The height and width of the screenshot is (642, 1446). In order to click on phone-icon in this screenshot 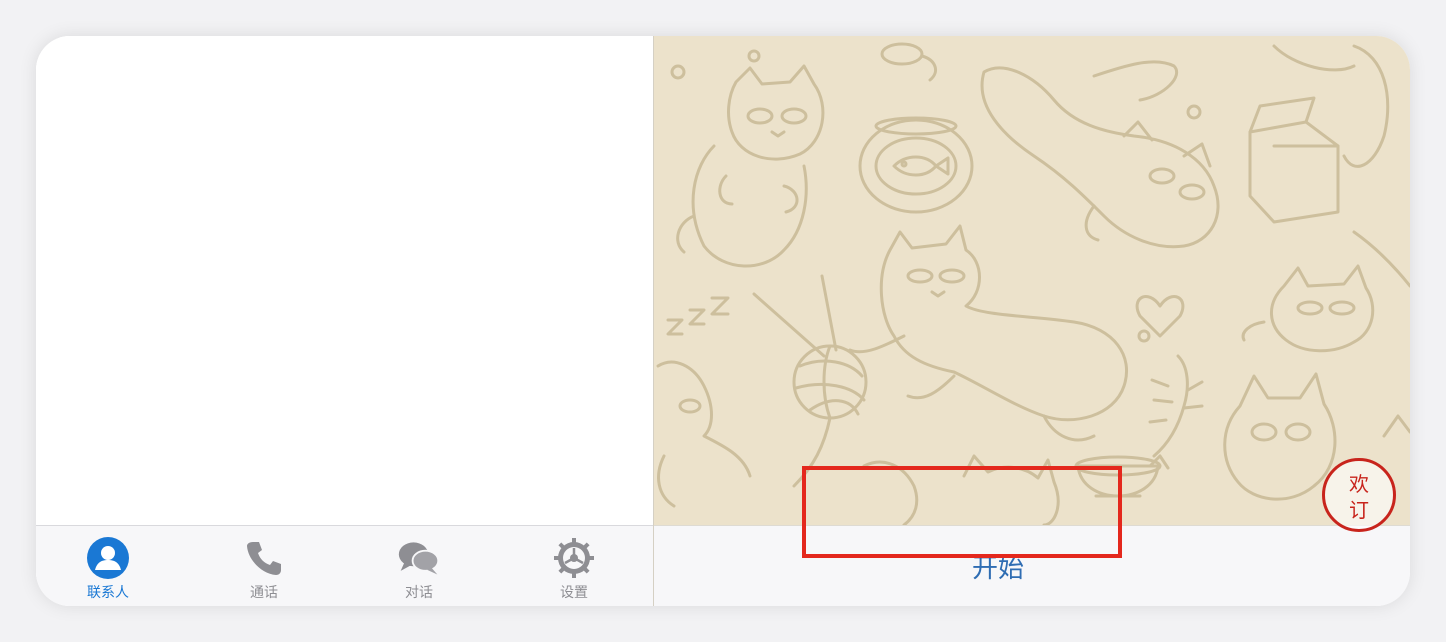, I will do `click(264, 558)`.